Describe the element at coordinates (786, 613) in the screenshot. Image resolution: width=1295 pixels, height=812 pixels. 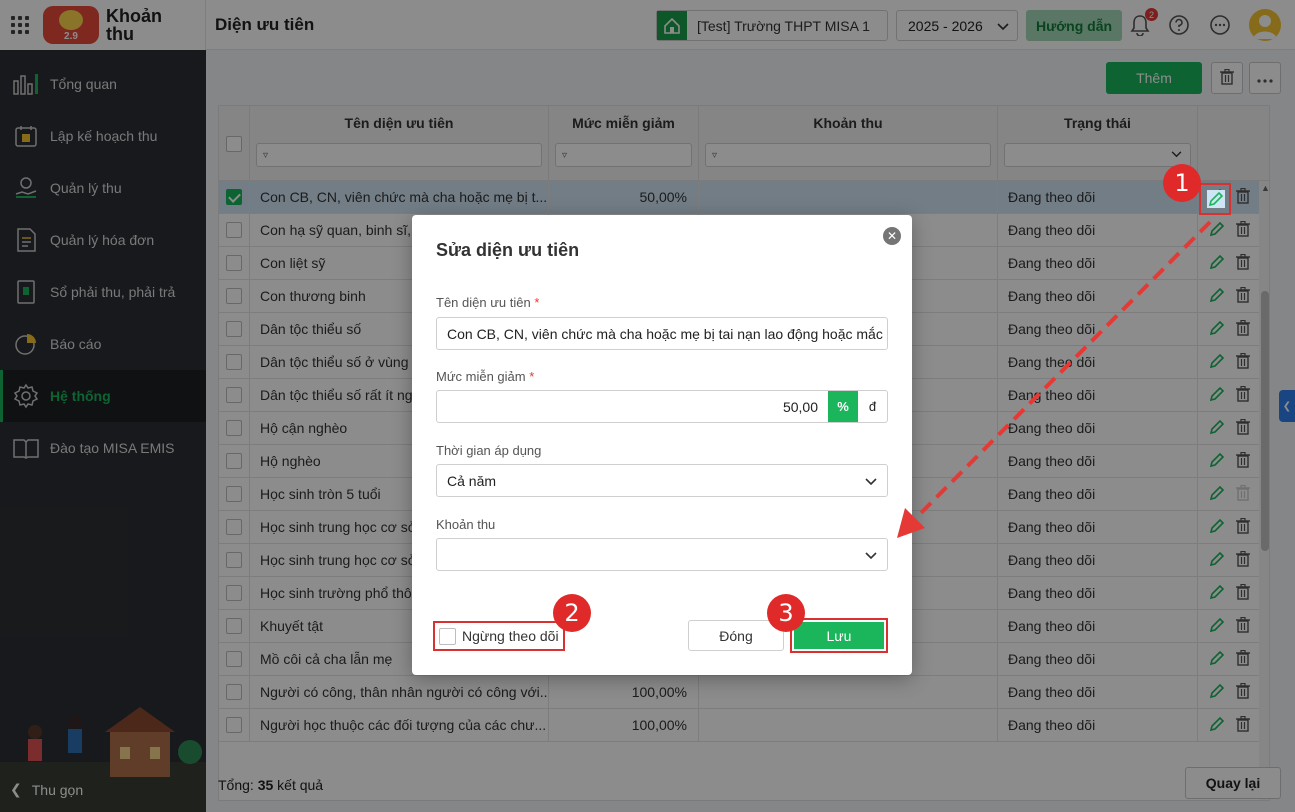
I see `step-3-marker: 3` at that location.